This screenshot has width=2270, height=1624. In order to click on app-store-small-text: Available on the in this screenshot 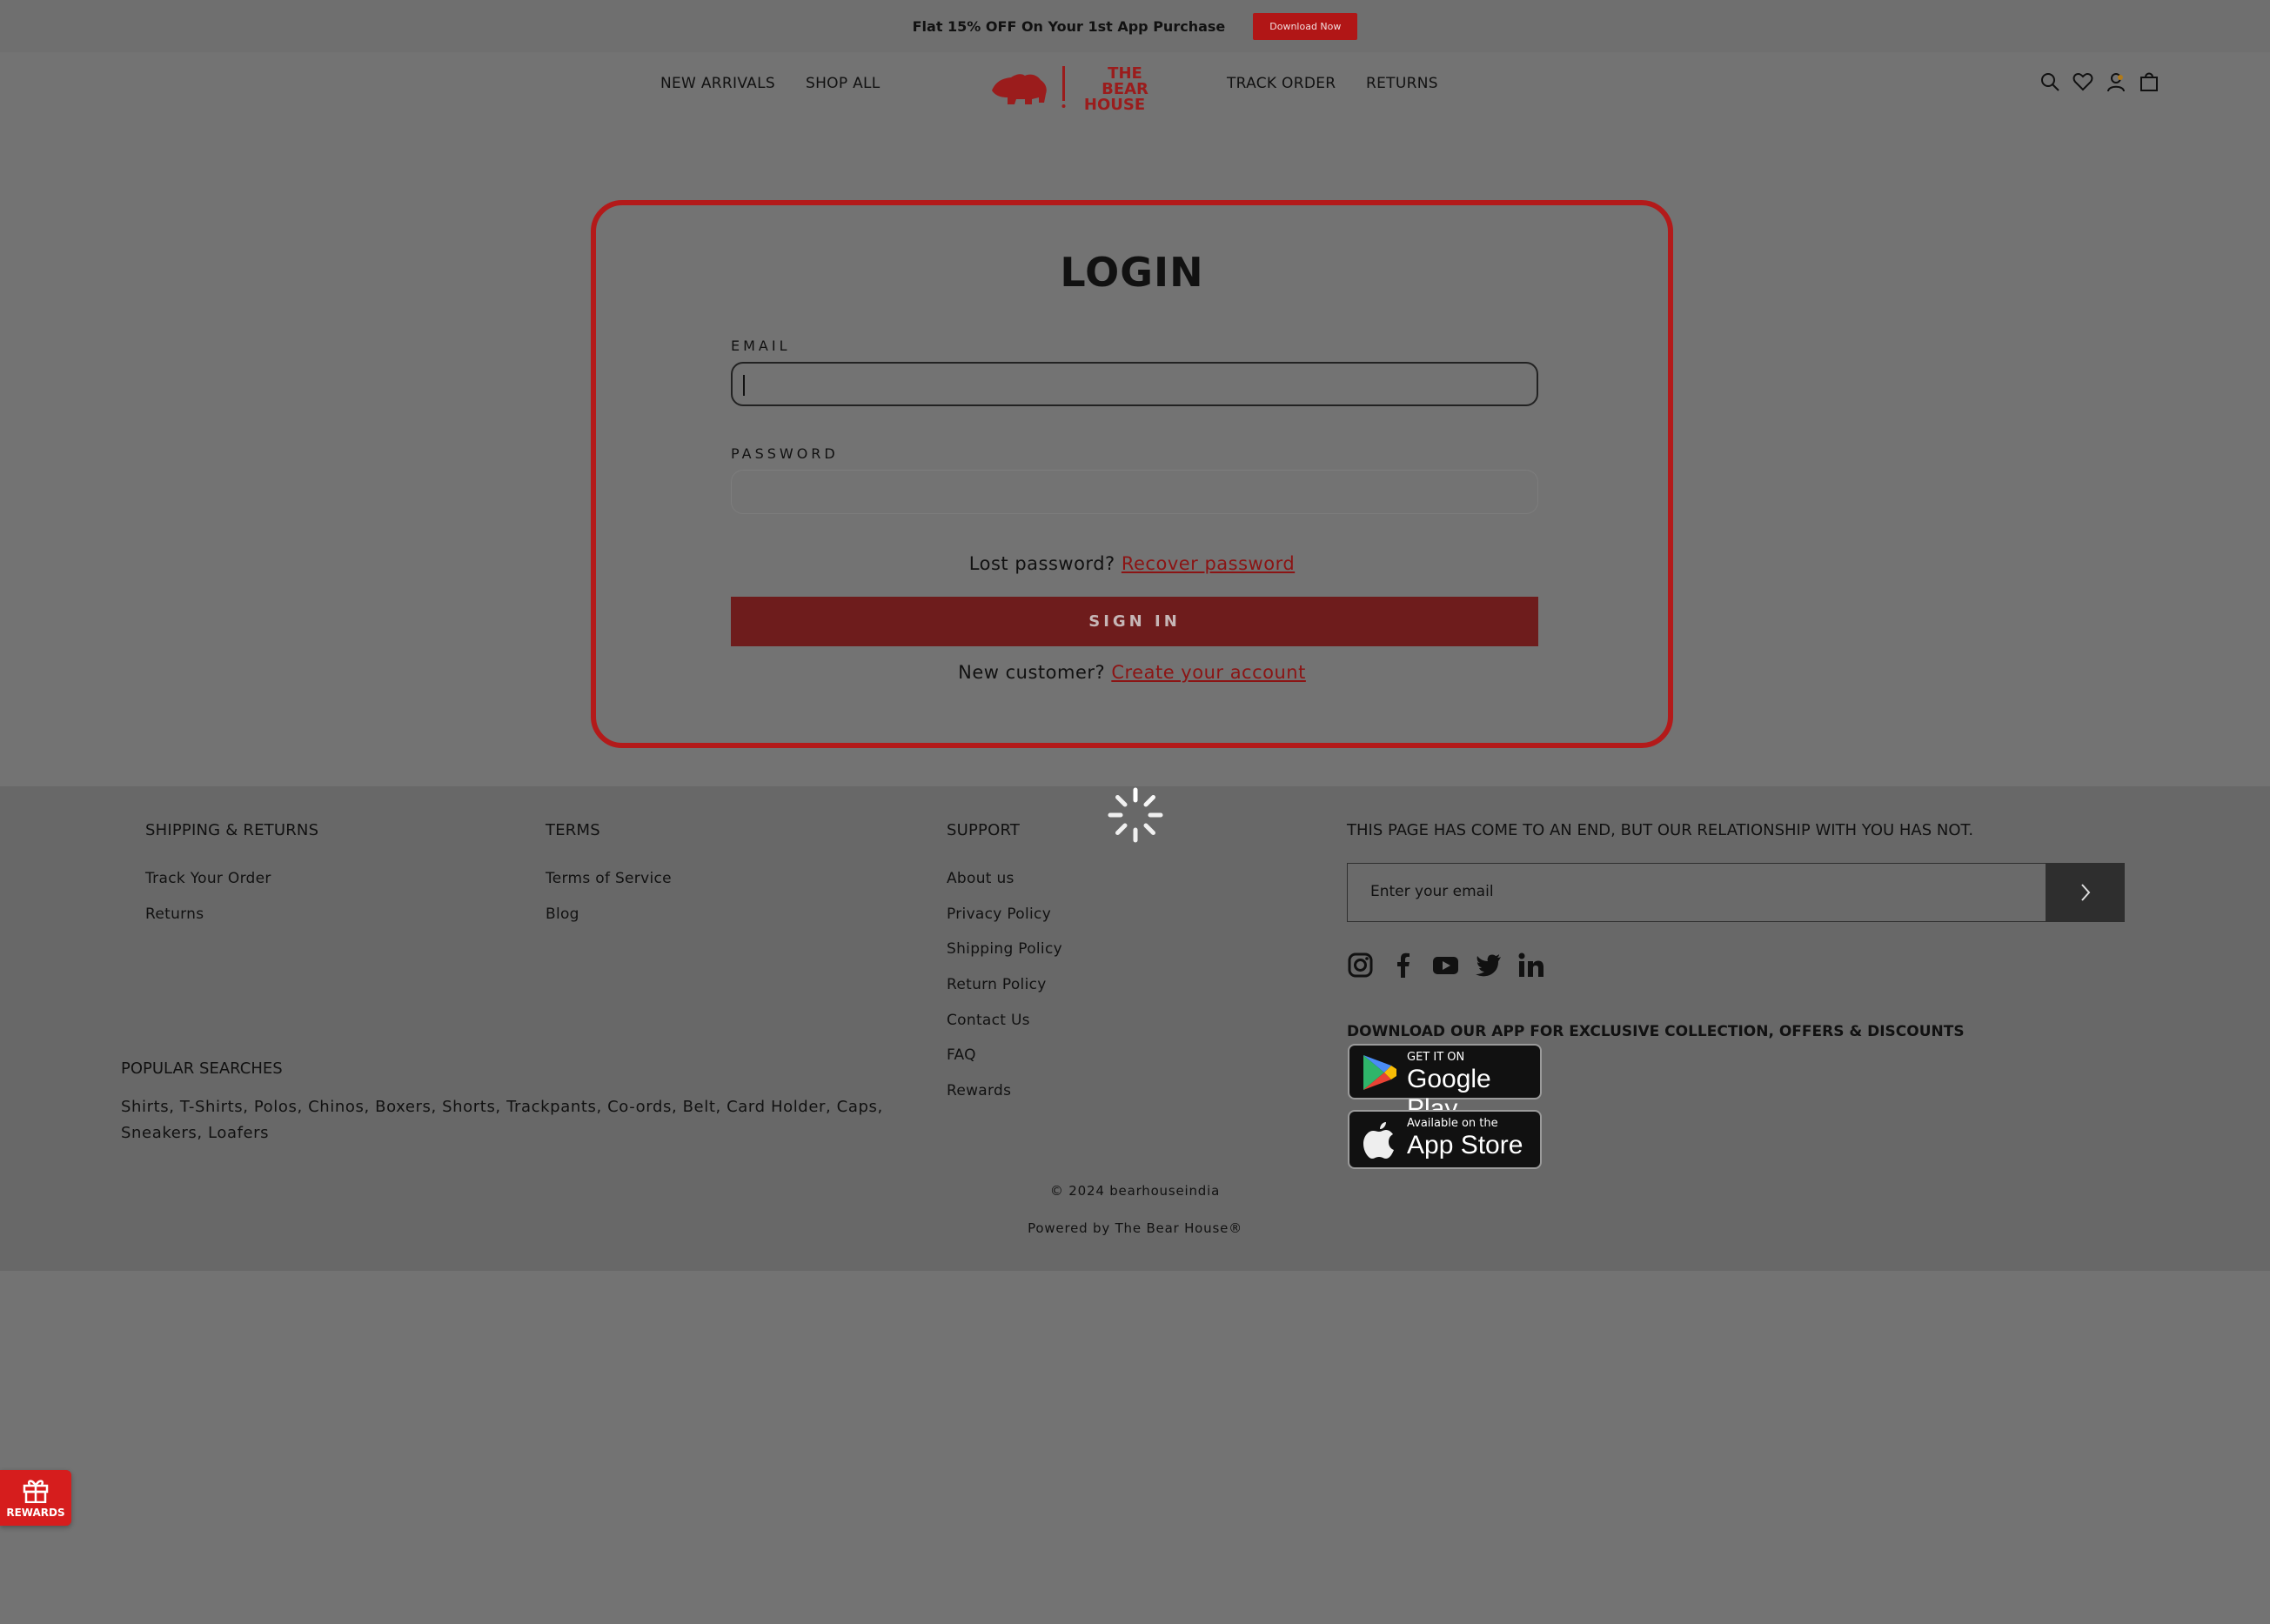, I will do `click(1452, 1123)`.